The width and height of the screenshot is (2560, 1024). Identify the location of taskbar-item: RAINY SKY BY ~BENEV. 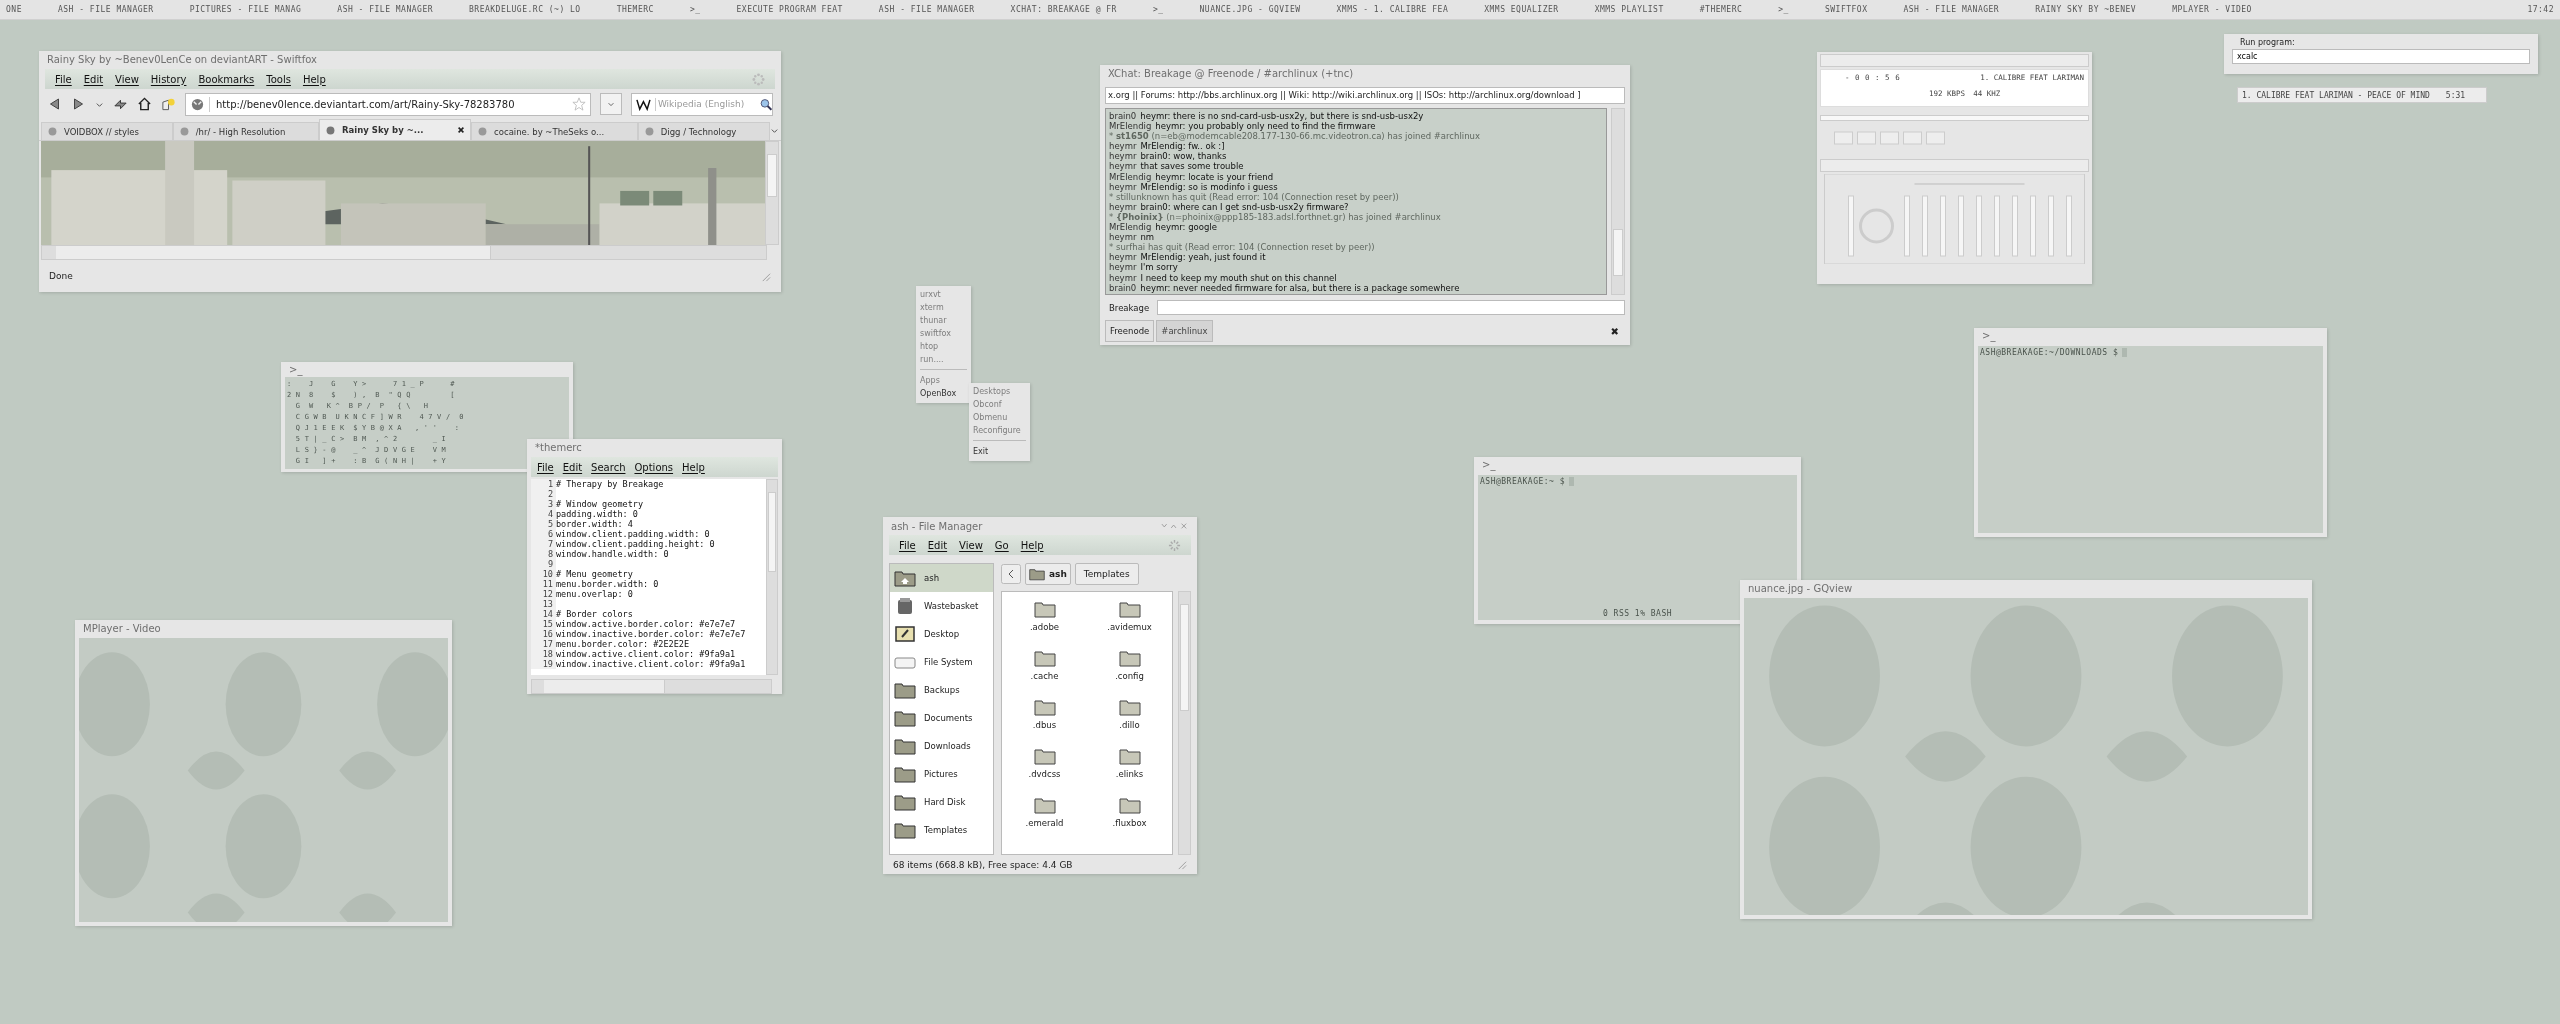
(2086, 9).